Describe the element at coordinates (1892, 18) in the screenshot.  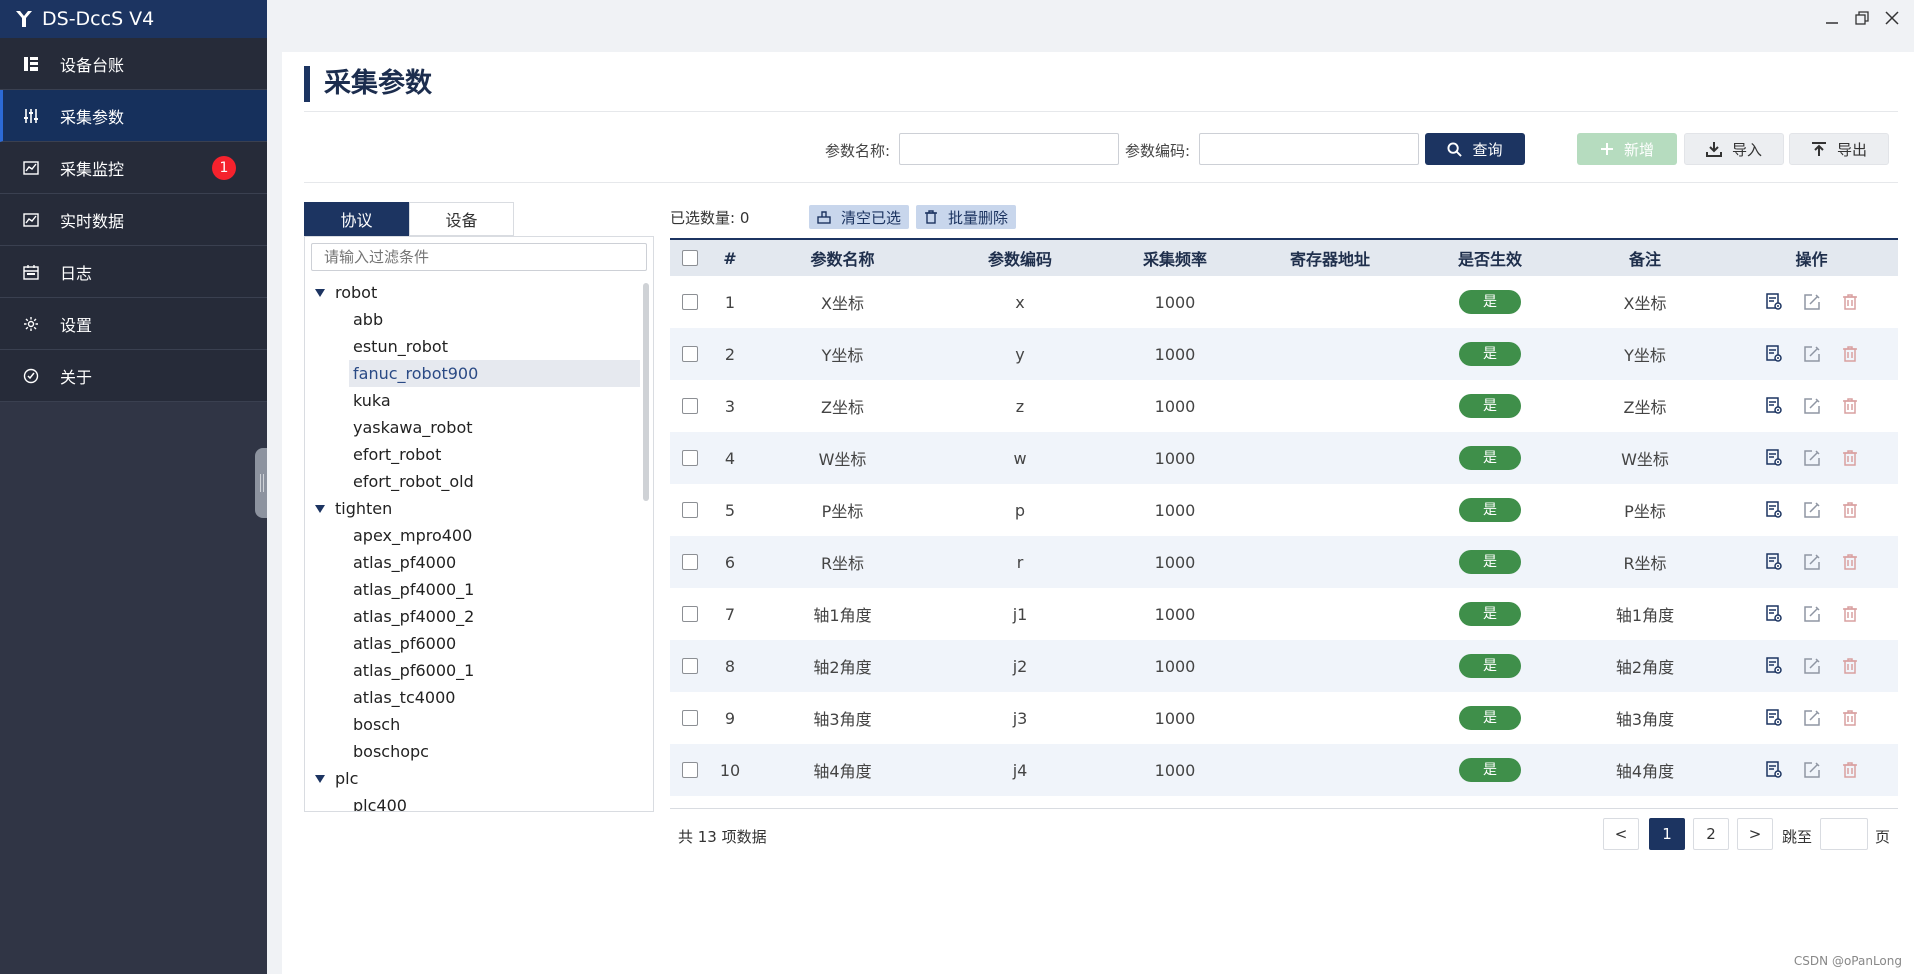
I see `close-icon` at that location.